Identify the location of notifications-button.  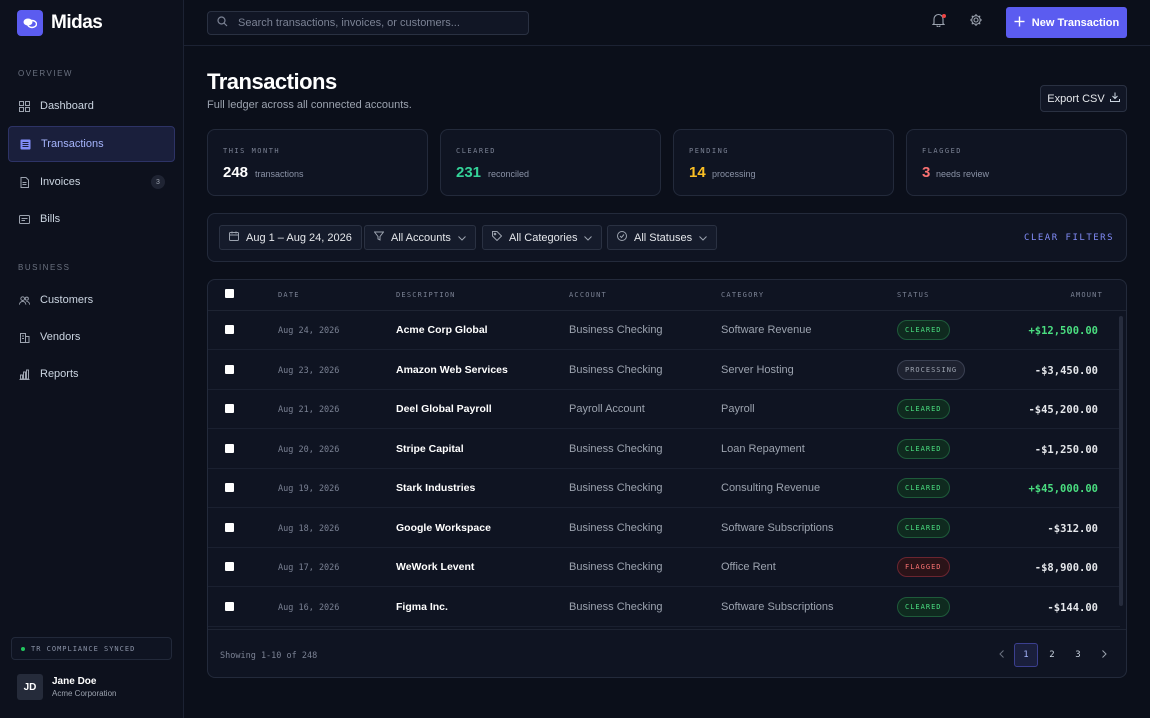
(938, 21).